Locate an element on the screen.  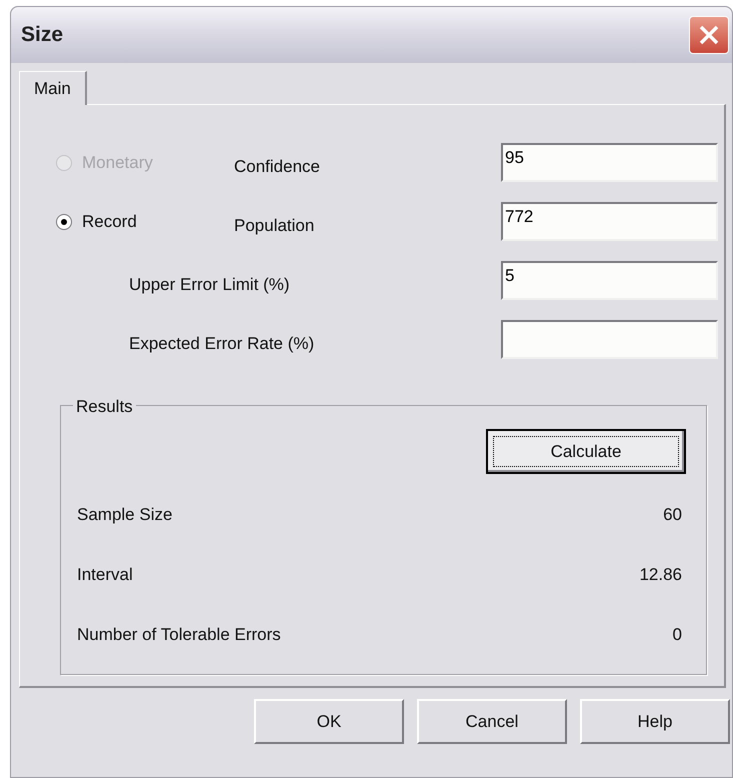
result-value: 12.86 is located at coordinates (660, 575).